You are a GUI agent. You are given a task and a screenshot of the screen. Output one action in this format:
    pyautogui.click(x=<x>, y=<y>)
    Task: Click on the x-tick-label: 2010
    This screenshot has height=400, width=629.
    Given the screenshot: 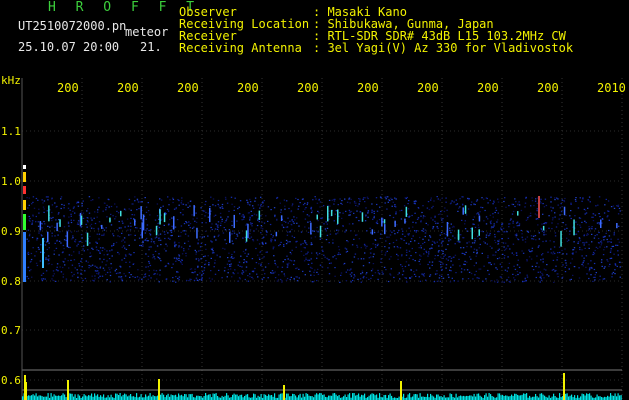 What is the action you would take?
    pyautogui.click(x=611, y=88)
    